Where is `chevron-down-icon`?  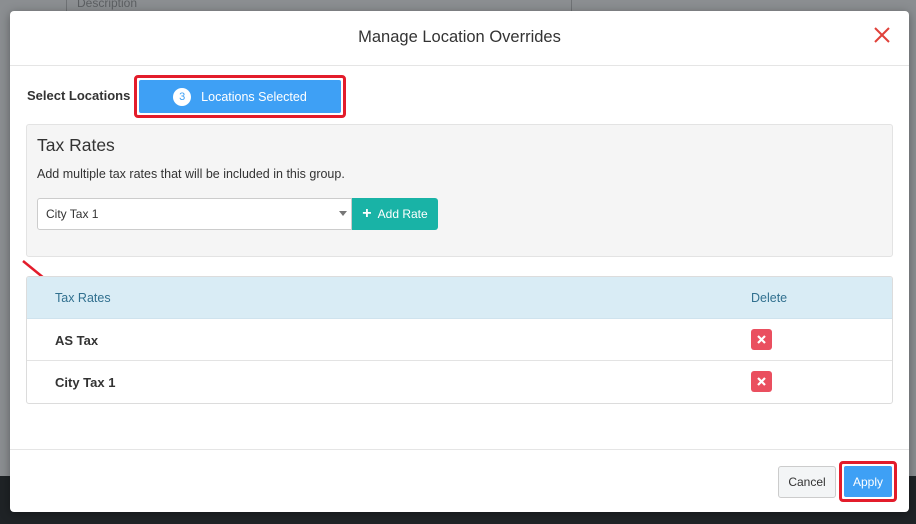 chevron-down-icon is located at coordinates (343, 213).